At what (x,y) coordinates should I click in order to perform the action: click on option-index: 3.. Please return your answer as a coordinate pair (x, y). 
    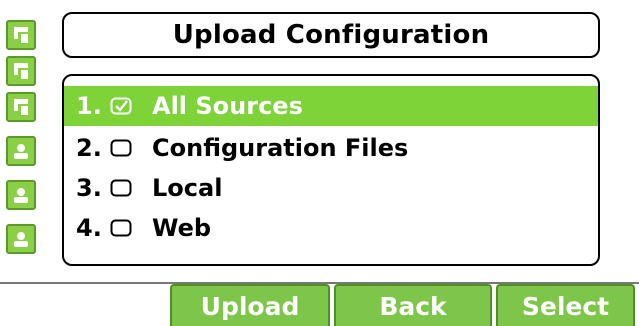
    Looking at the image, I should click on (89, 188).